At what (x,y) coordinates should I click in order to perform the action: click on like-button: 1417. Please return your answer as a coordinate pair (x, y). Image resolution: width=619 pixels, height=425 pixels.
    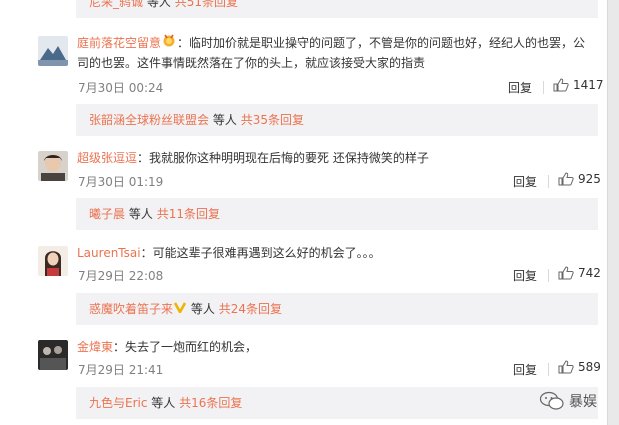
    Looking at the image, I should click on (578, 85).